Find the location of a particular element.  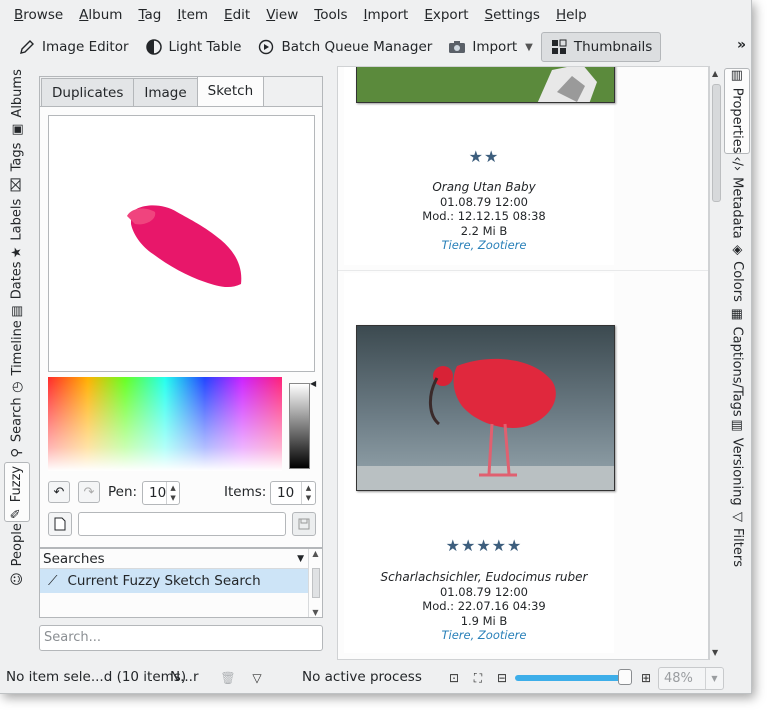

save-sketch-button is located at coordinates (304, 524).